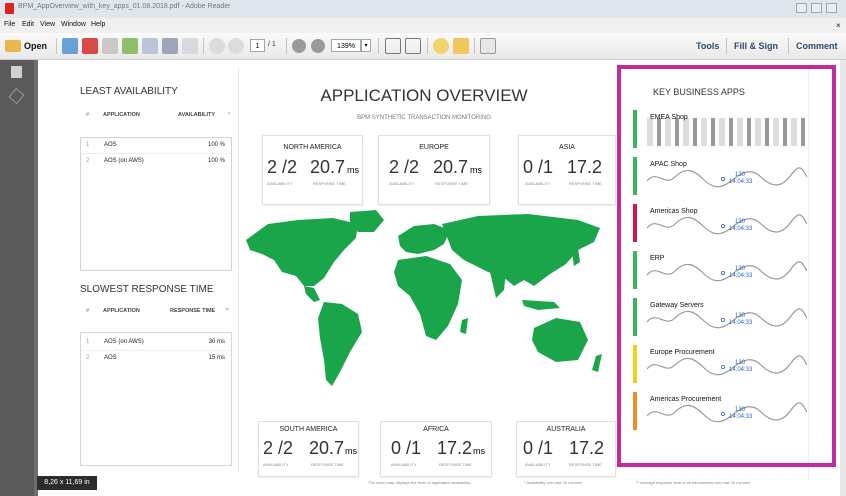 This screenshot has height=496, width=846. Describe the element at coordinates (190, 46) in the screenshot. I see `email-icon` at that location.